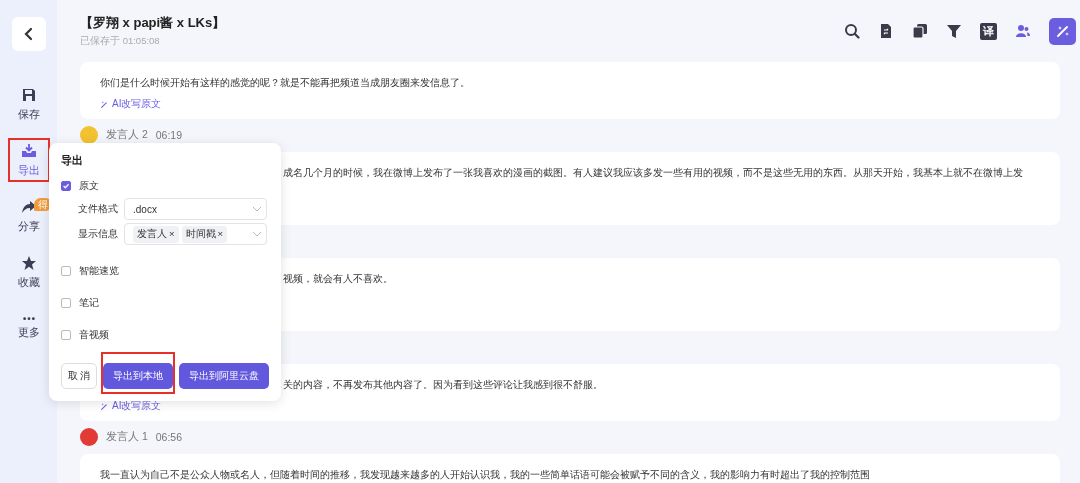 This screenshot has height=483, width=1080. I want to click on copy-icon, so click(920, 31).